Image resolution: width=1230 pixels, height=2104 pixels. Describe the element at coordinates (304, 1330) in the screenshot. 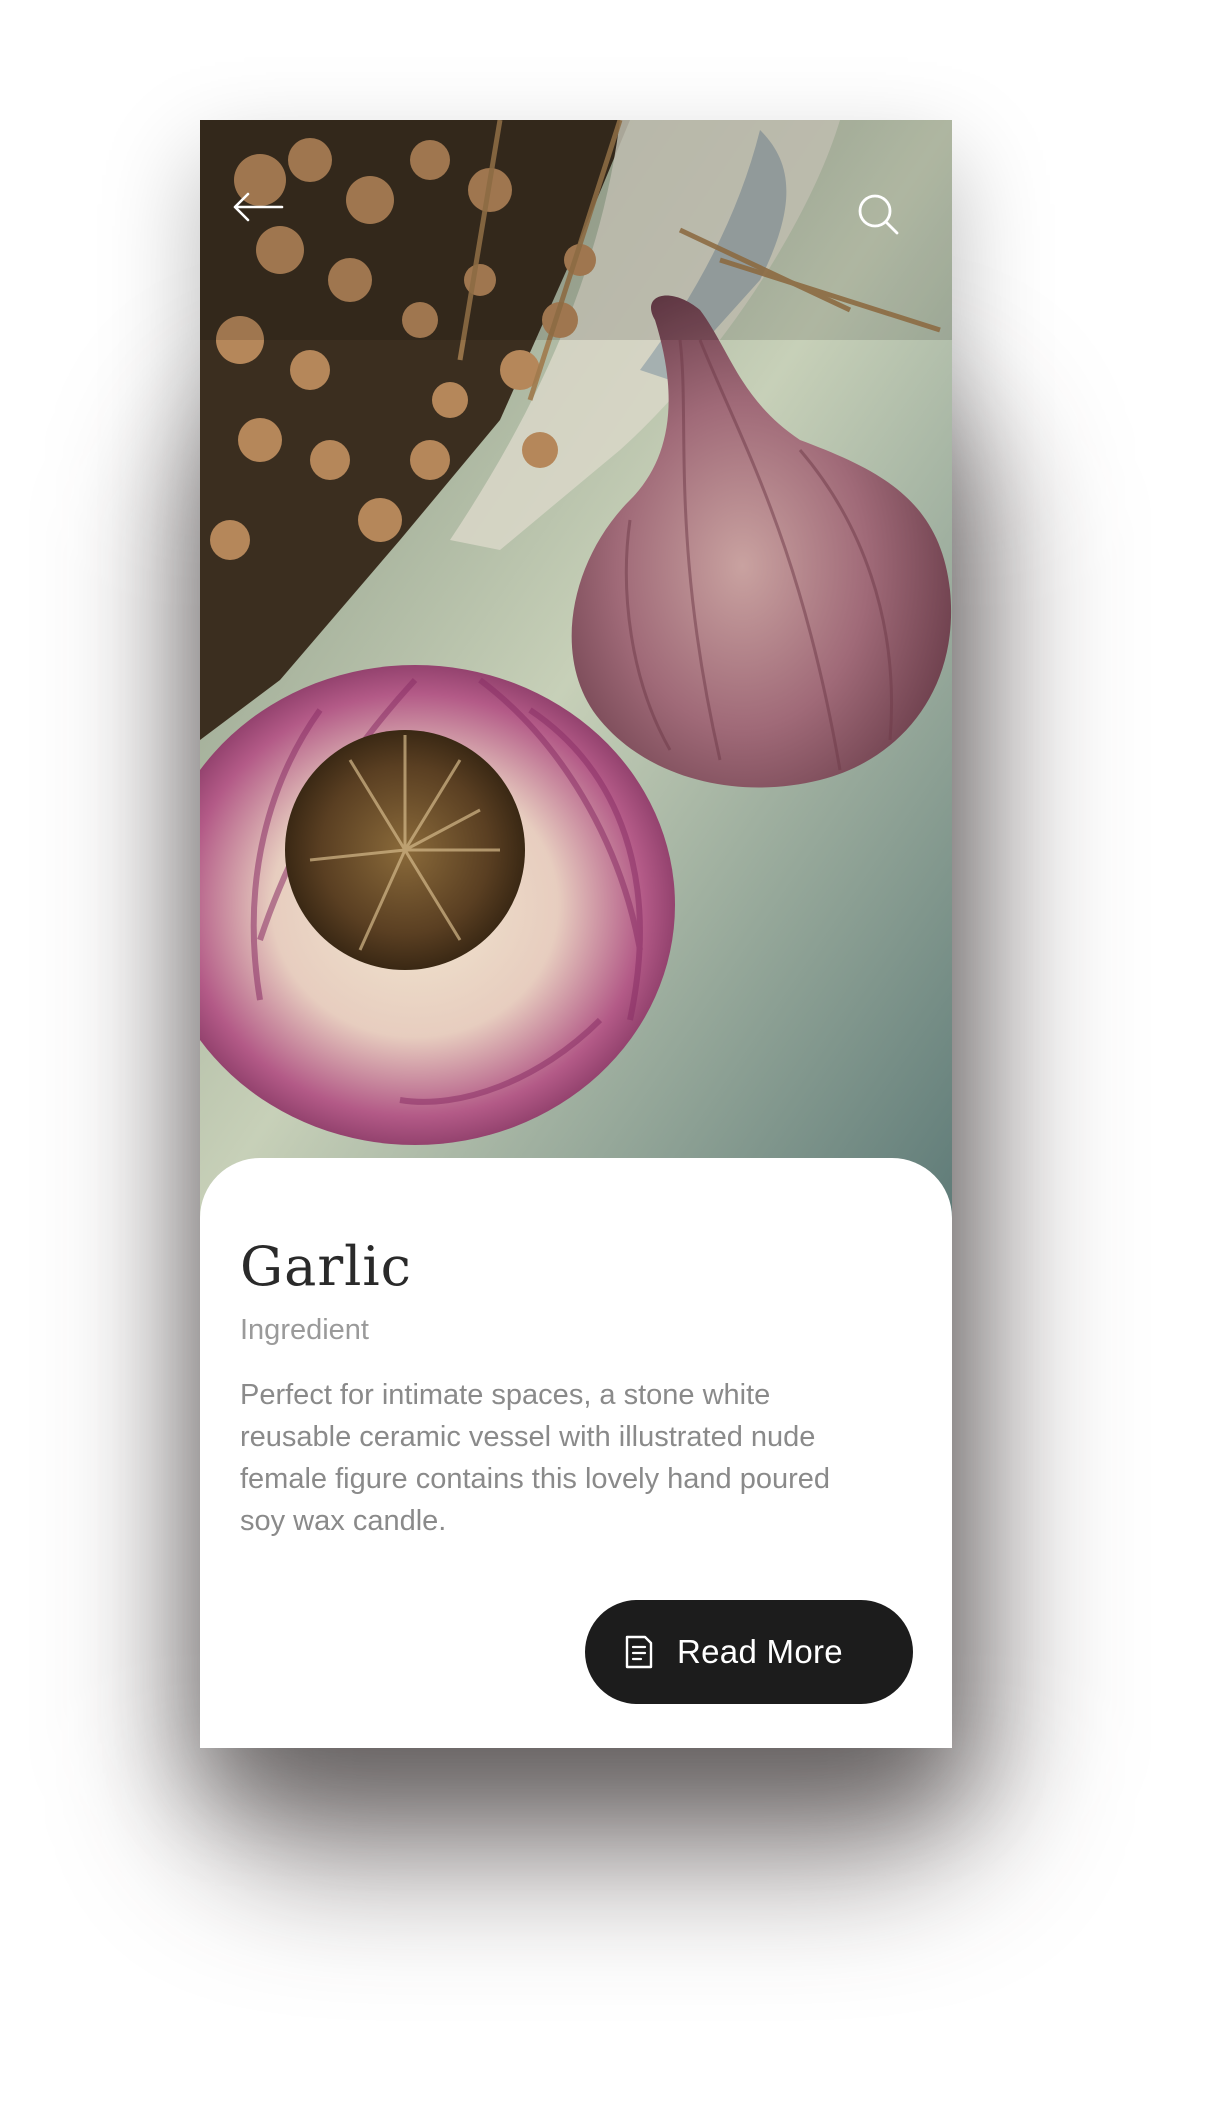

I see `item-category: Ingredient` at that location.